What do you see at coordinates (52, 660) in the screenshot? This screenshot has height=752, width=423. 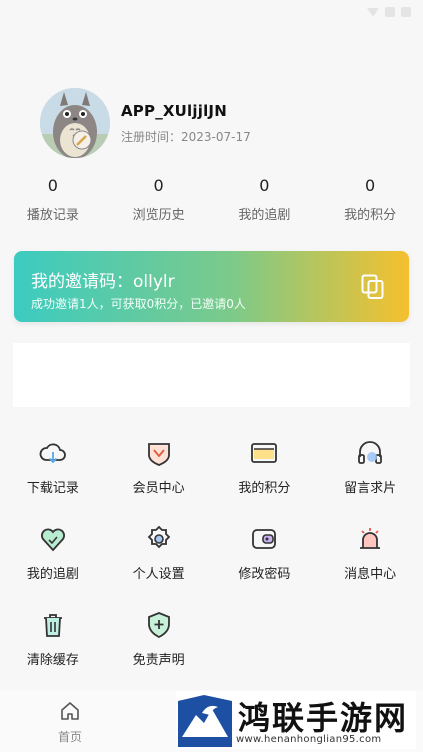 I see `menu-label: 清除缓存` at bounding box center [52, 660].